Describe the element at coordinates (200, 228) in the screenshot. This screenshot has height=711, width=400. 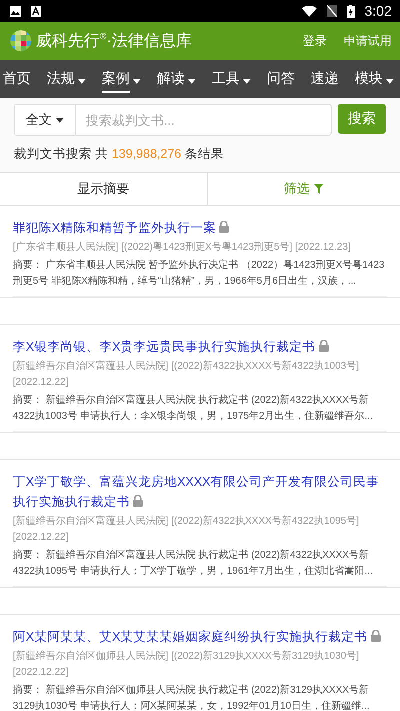
I see `result-title: 罪犯陈X精陈和精暂予监外执行一案` at that location.